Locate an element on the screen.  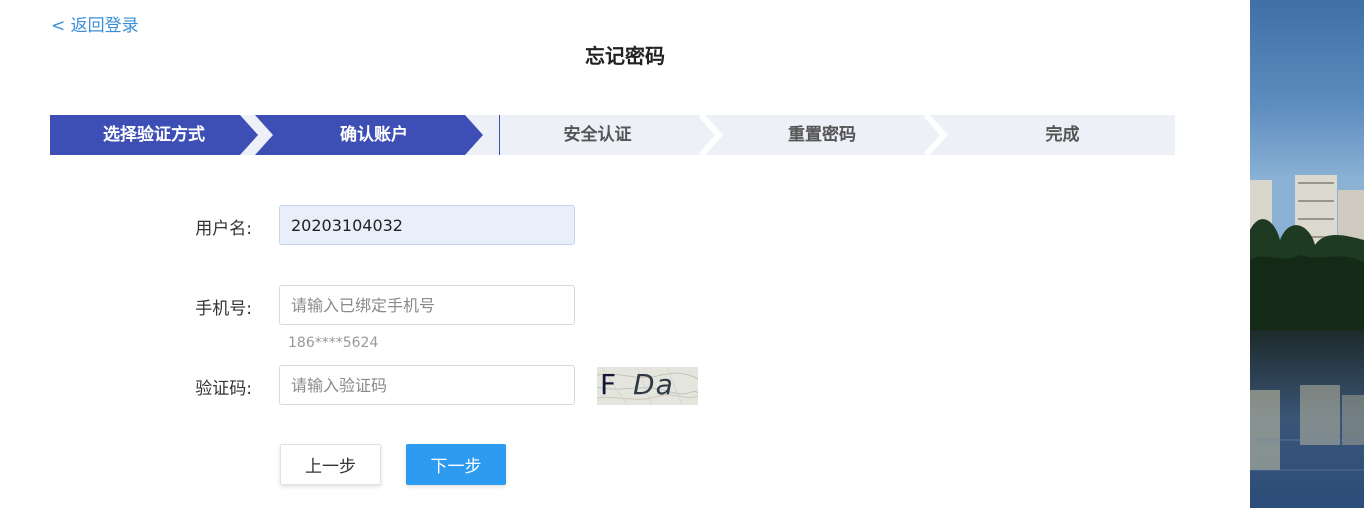
captcha-char: Da is located at coordinates (653, 384).